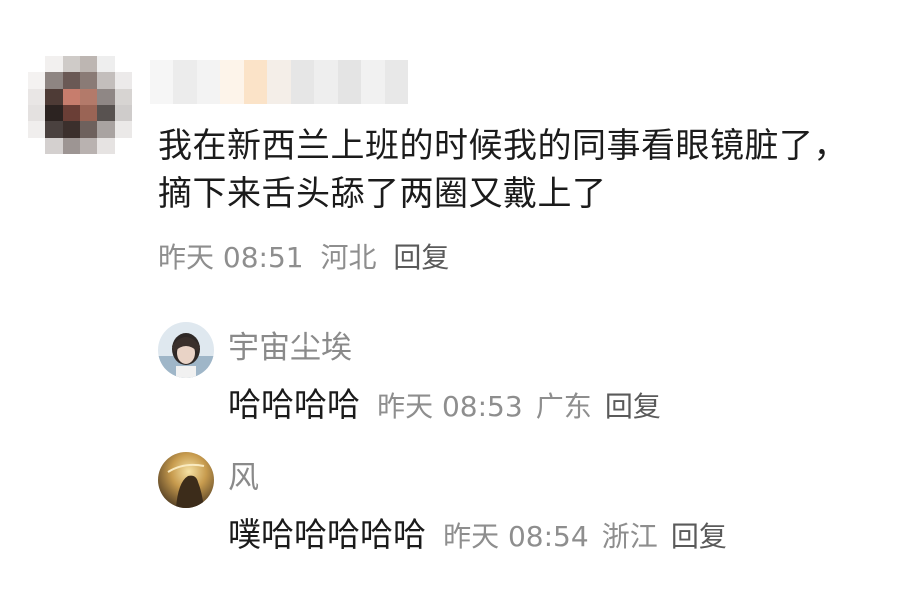 The height and width of the screenshot is (611, 900). I want to click on reply-content-row: 哈哈哈哈 昨天 08:53 广东 回复, so click(444, 402).